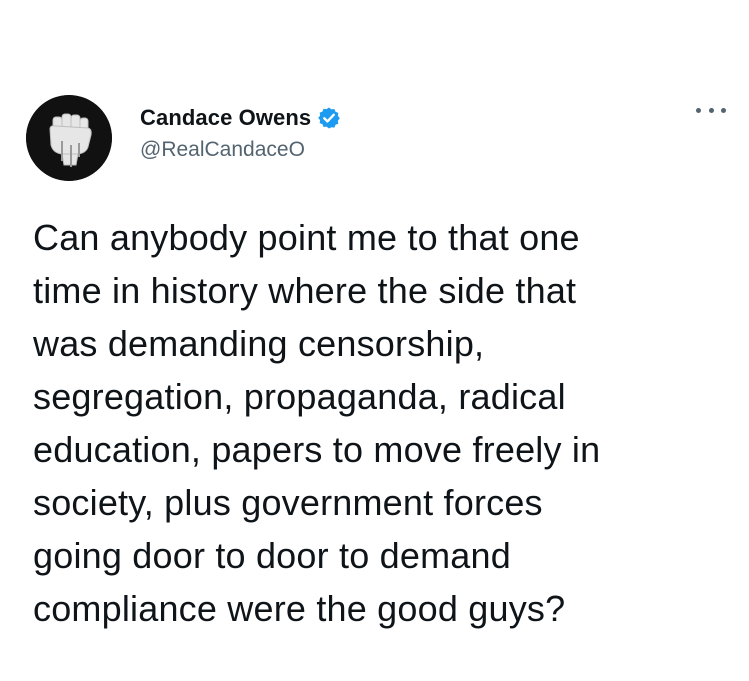  I want to click on avatar, so click(69, 138).